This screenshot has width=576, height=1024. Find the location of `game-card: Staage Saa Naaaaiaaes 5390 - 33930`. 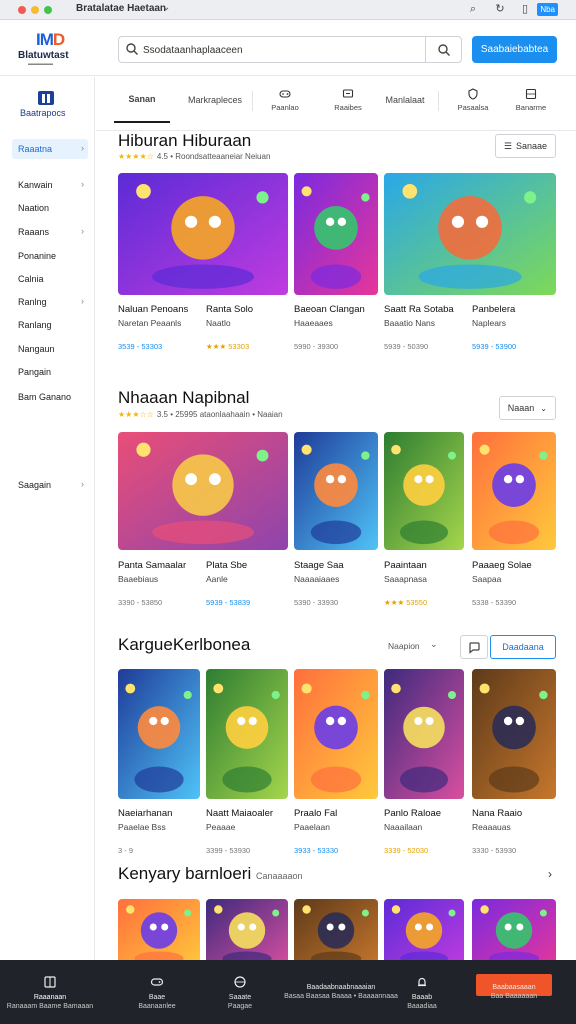

game-card: Staage Saa Naaaaiaaes 5390 - 33930 is located at coordinates (336, 579).